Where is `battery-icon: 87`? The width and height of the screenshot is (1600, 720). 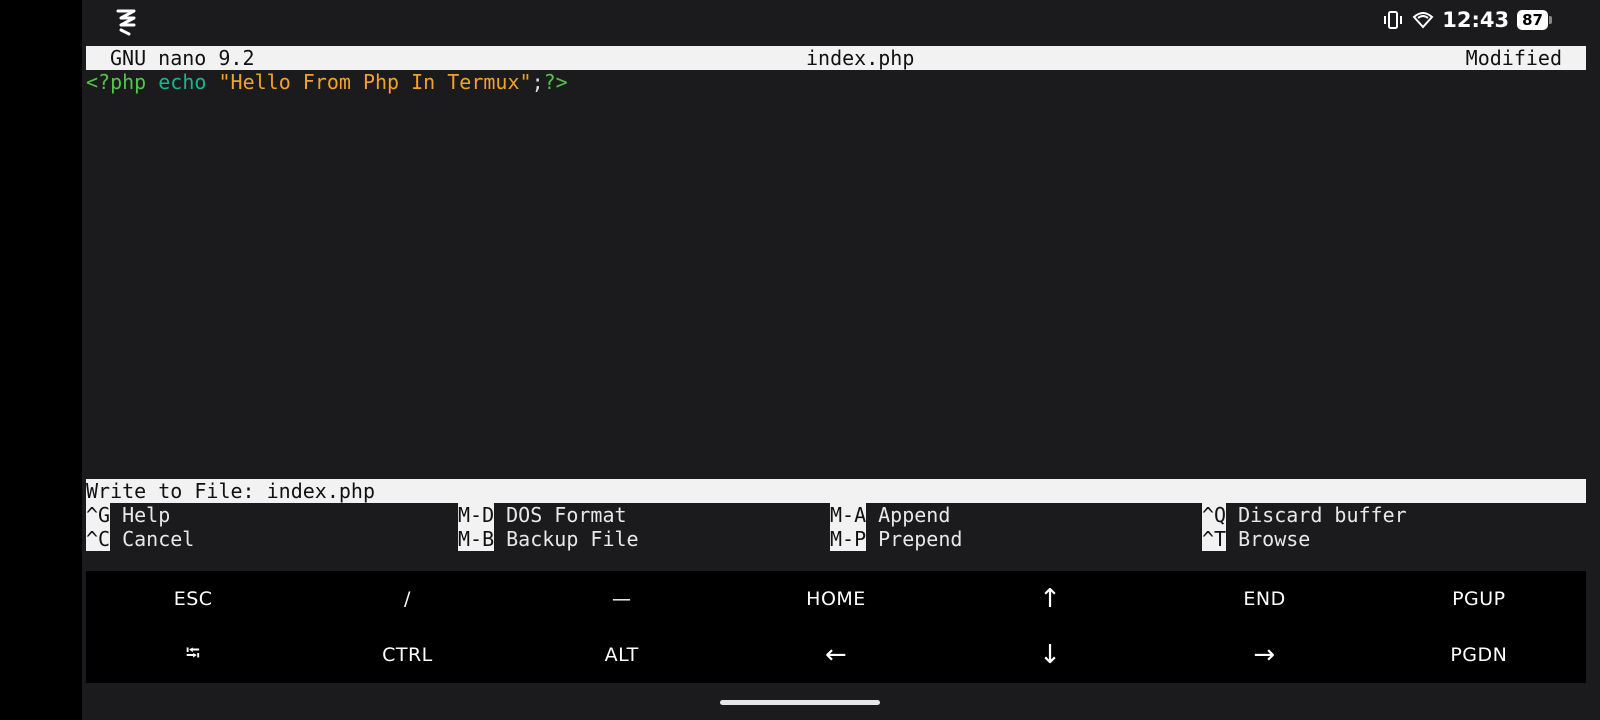 battery-icon: 87 is located at coordinates (1534, 20).